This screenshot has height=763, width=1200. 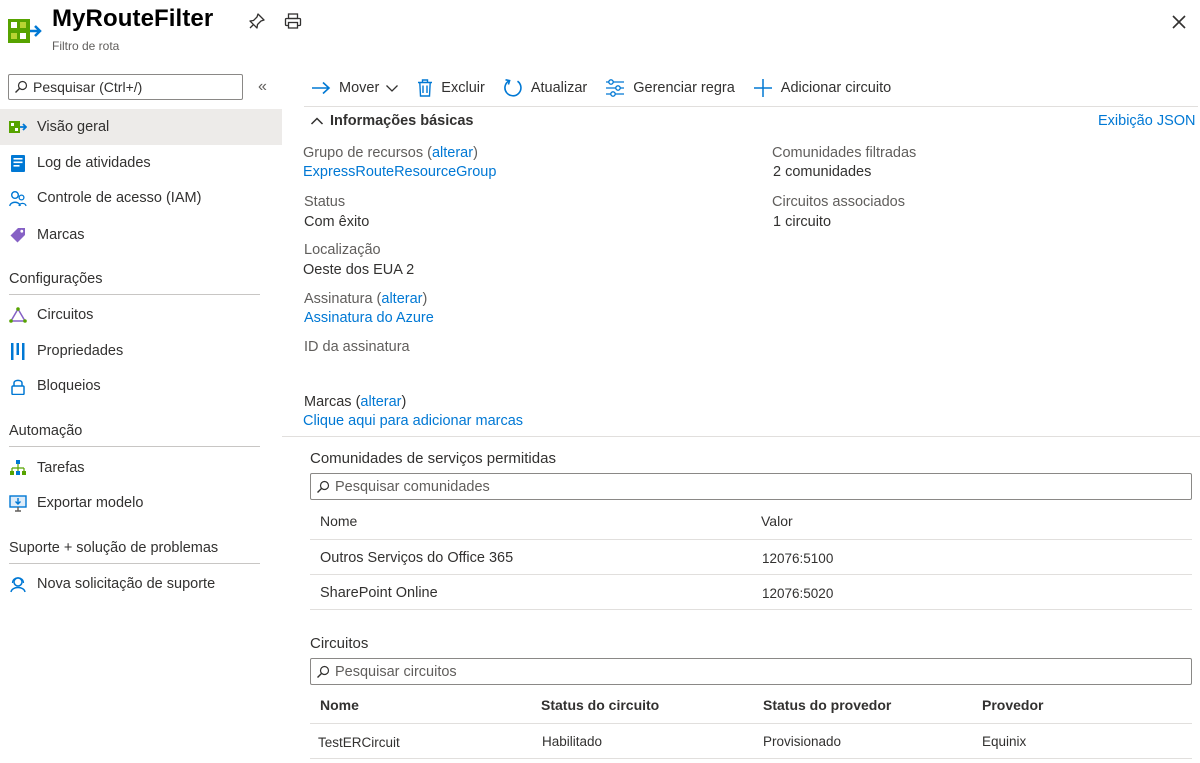 I want to click on sidebar-item-label: Nova solicitação de suporte, so click(x=126, y=584).